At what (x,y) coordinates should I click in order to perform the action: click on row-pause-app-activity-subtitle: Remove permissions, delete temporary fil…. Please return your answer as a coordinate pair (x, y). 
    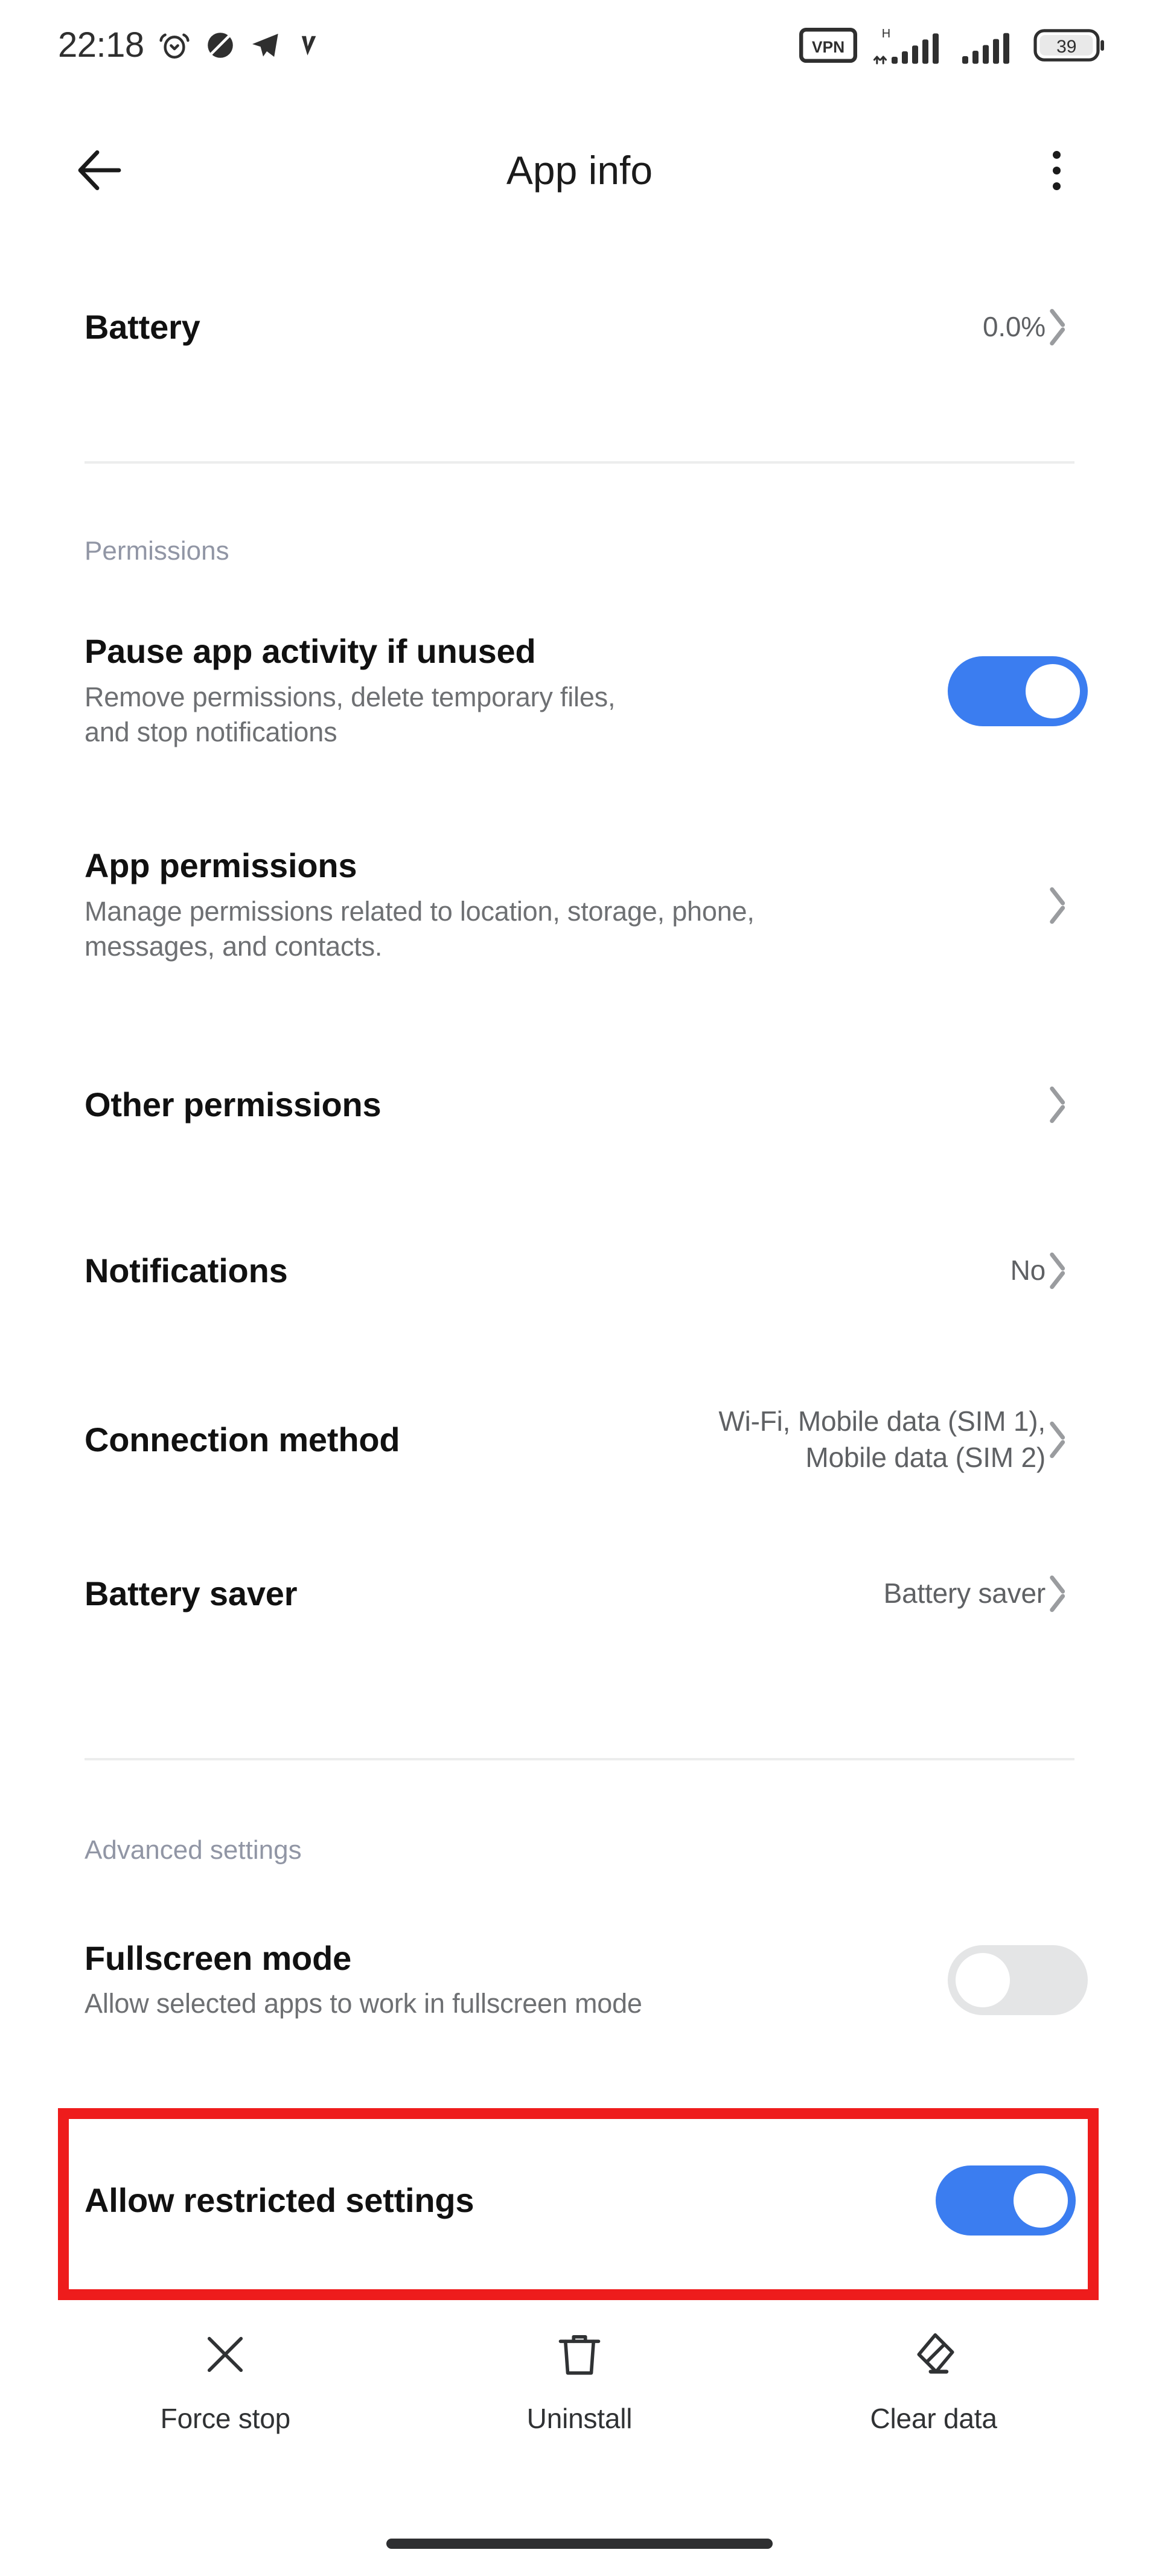
    Looking at the image, I should click on (350, 715).